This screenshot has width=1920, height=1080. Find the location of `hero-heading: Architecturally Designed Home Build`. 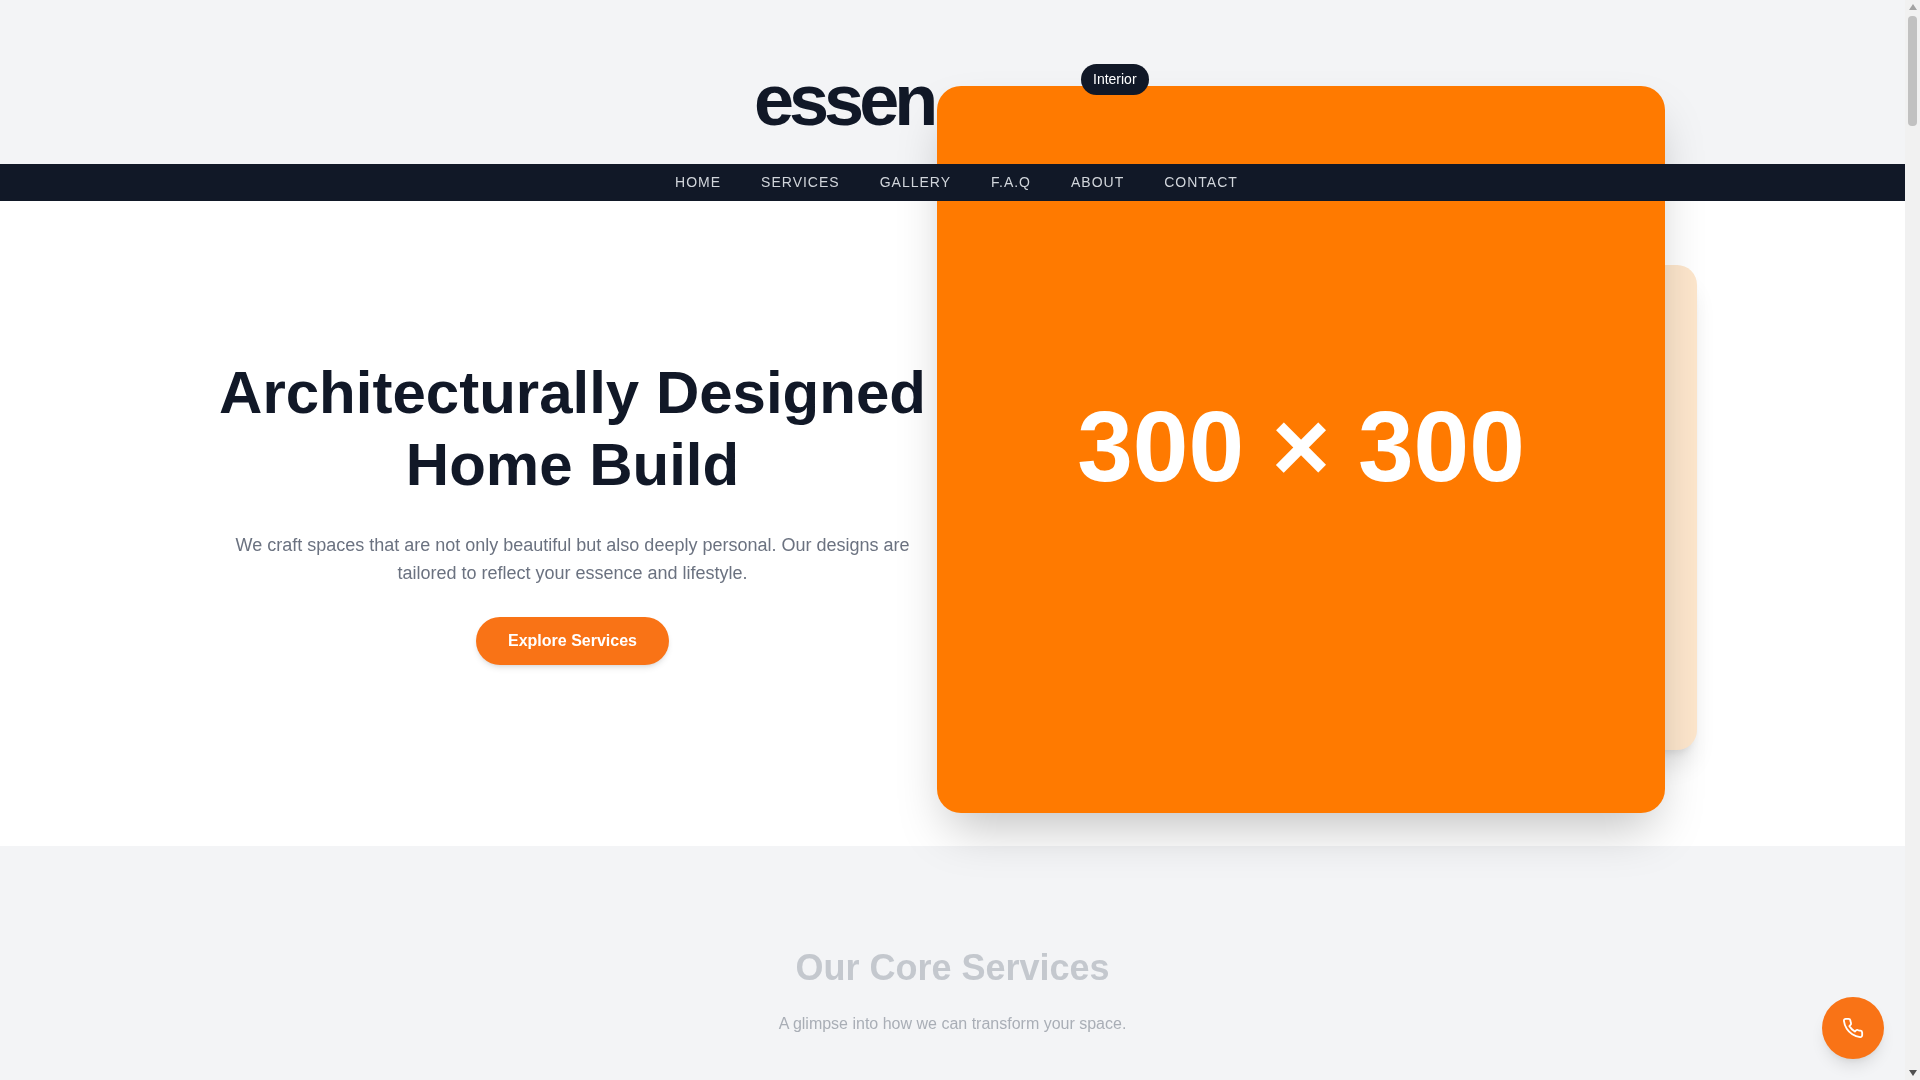

hero-heading: Architecturally Designed Home Build is located at coordinates (572, 429).